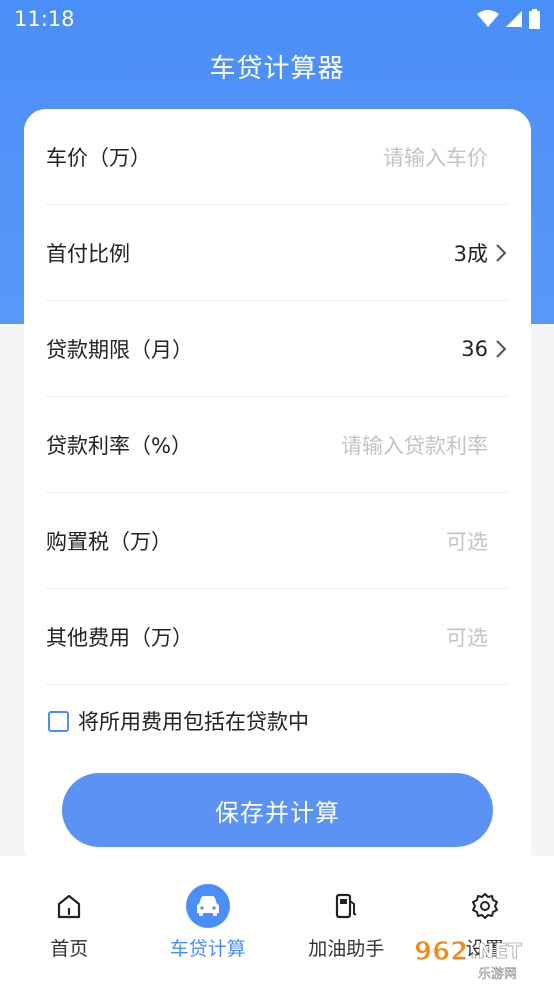 The height and width of the screenshot is (984, 554). I want to click on loan-term-row: 贷款期限（月） 36, so click(277, 349).